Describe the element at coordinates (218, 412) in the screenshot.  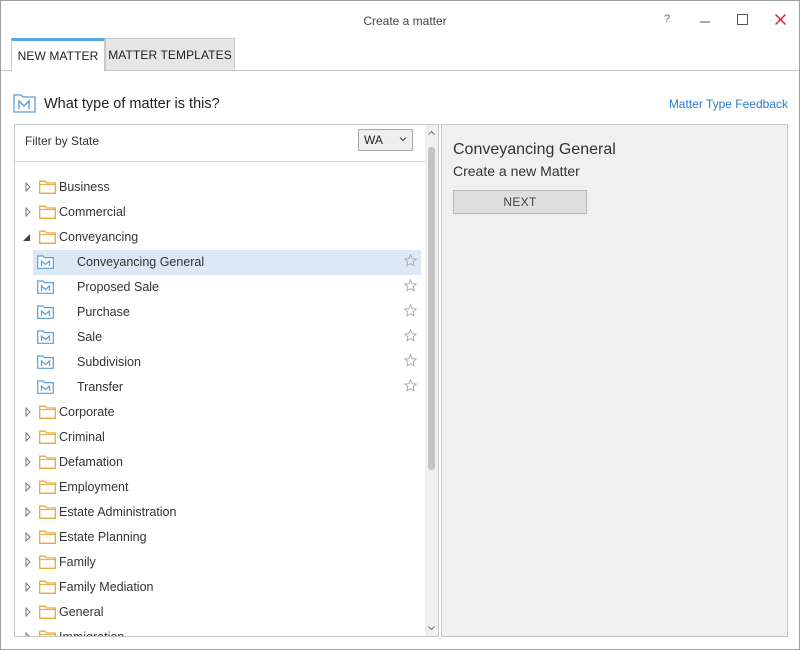
I see `tree-folder-row: Corporate` at that location.